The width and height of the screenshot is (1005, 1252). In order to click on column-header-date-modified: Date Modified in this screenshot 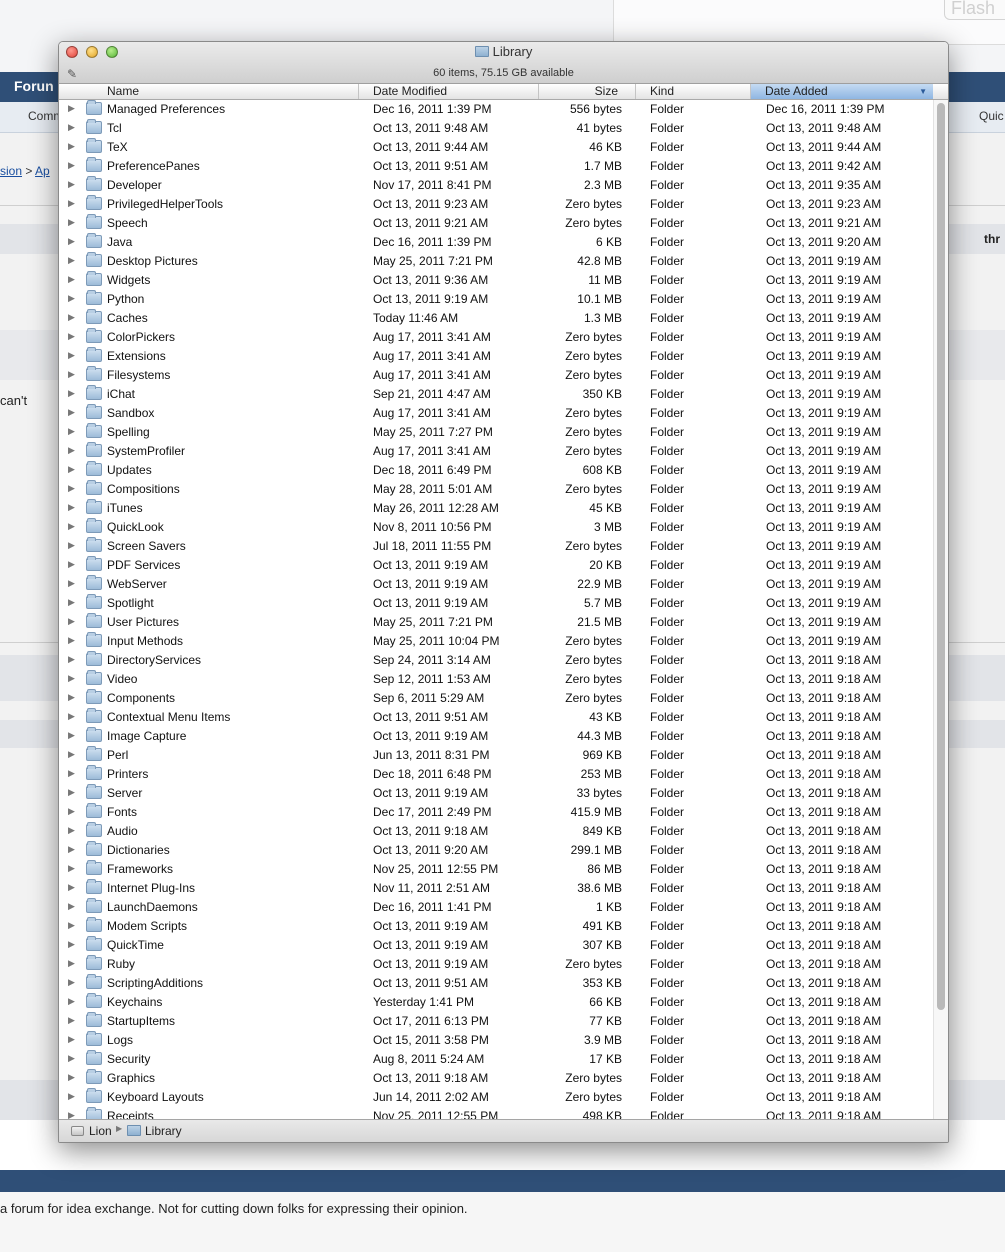, I will do `click(449, 91)`.